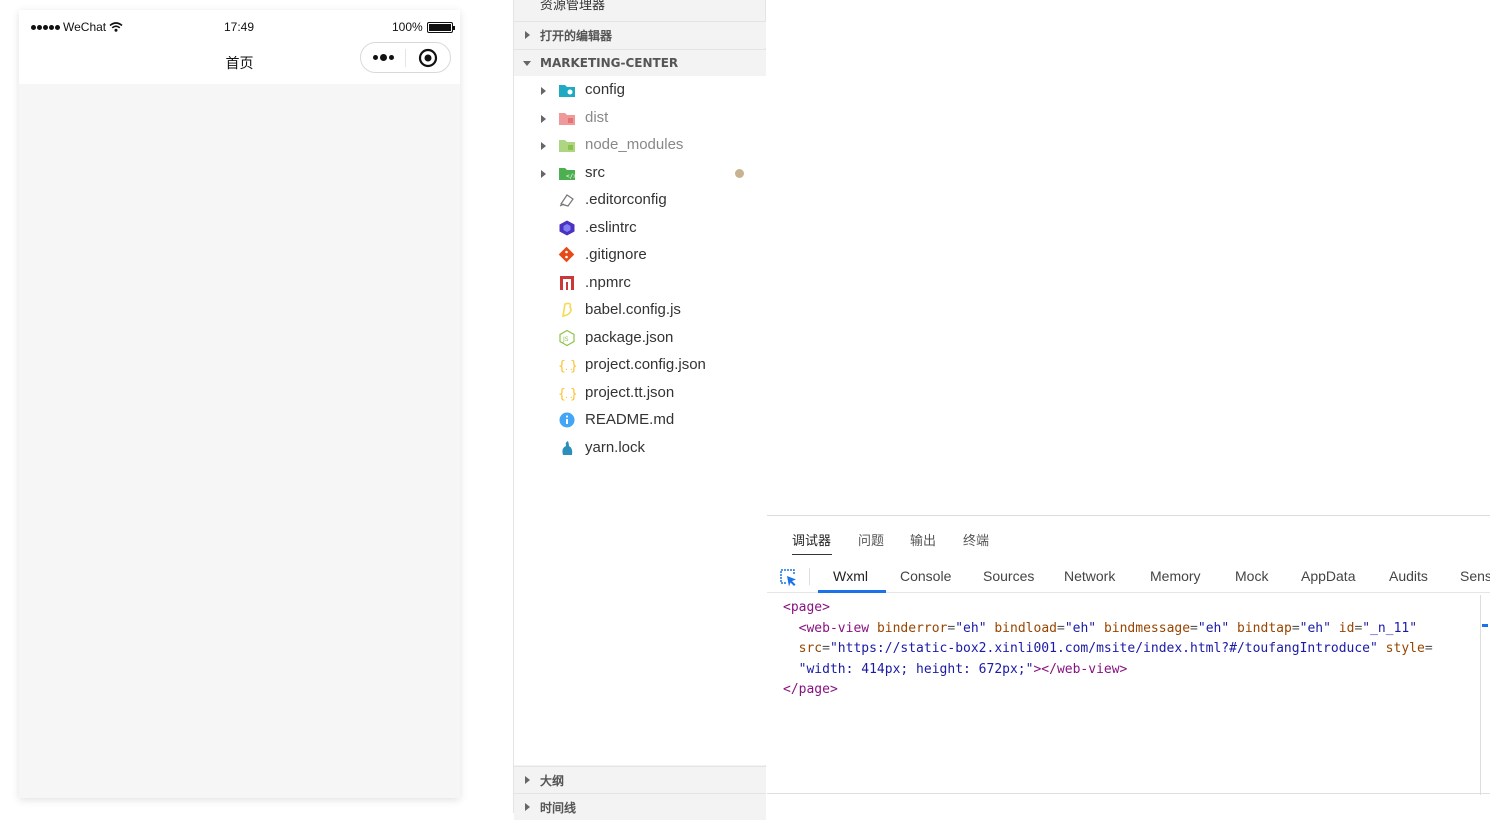 This screenshot has width=1490, height=820. I want to click on tab-output: 输出, so click(923, 539).